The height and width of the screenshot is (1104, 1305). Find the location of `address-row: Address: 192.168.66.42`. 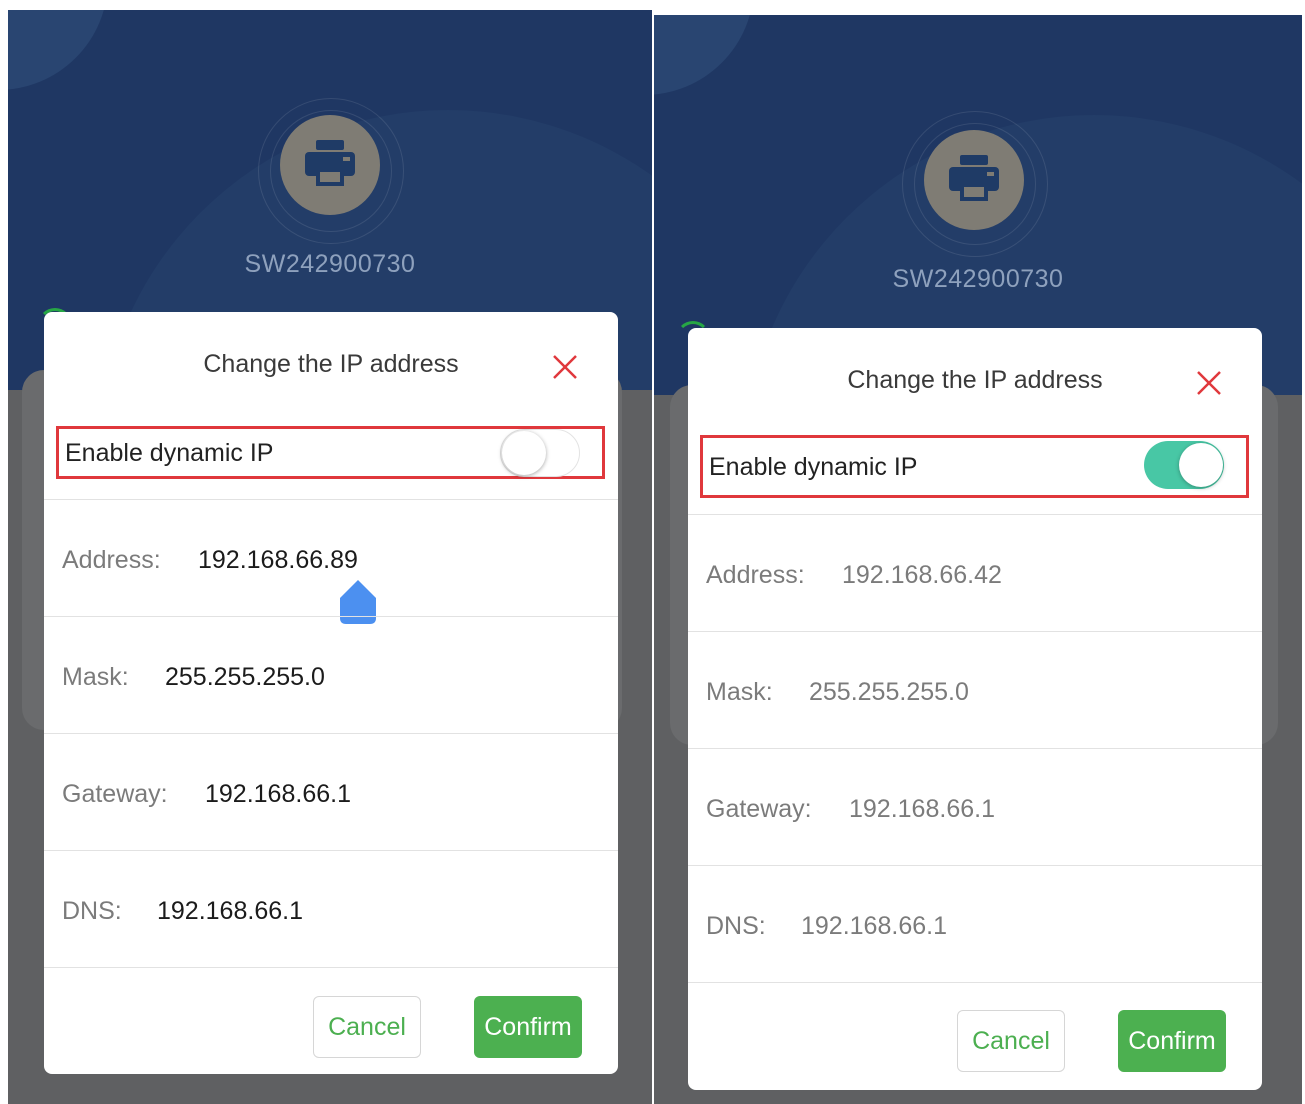

address-row: Address: 192.168.66.42 is located at coordinates (975, 573).